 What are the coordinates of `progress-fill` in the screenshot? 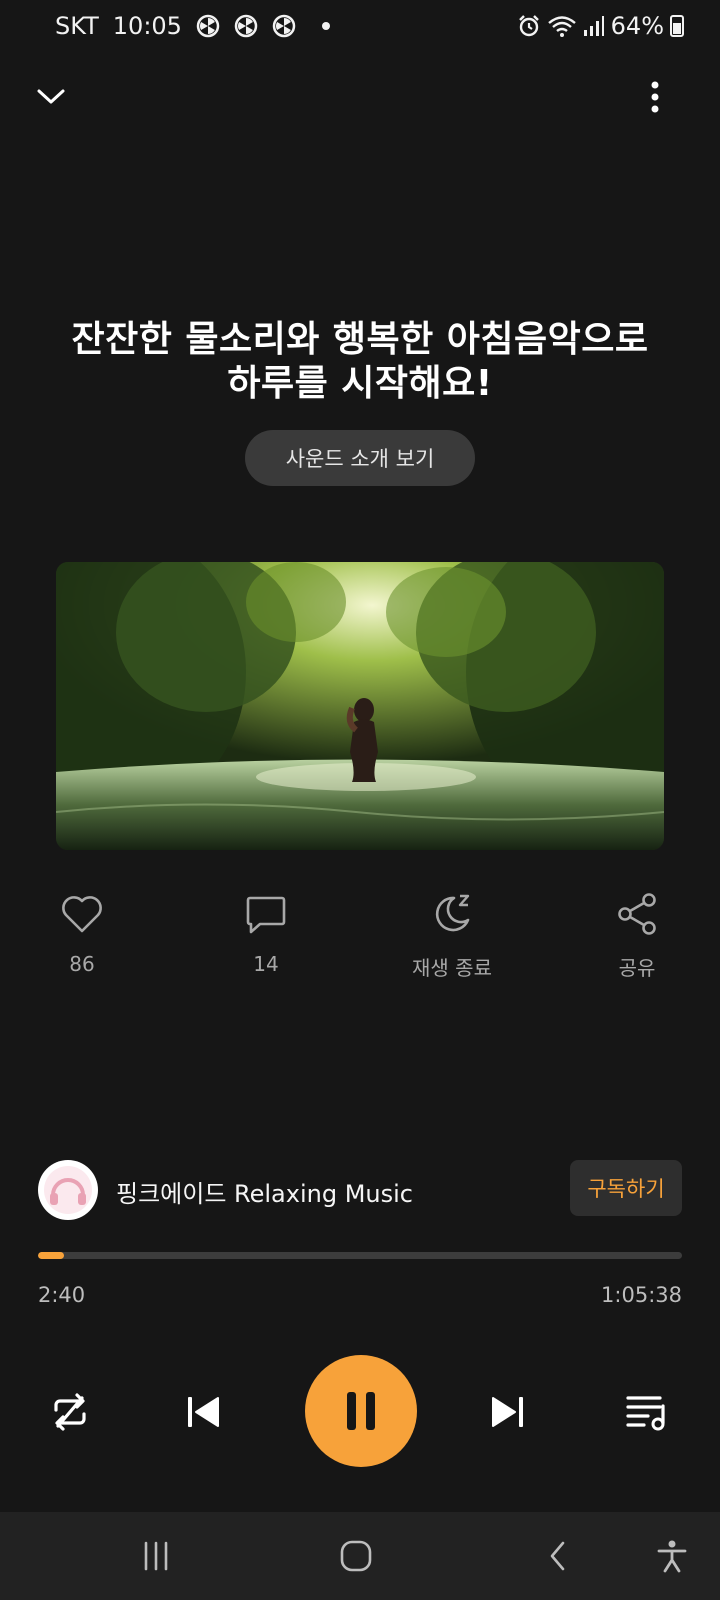 It's located at (51, 1255).